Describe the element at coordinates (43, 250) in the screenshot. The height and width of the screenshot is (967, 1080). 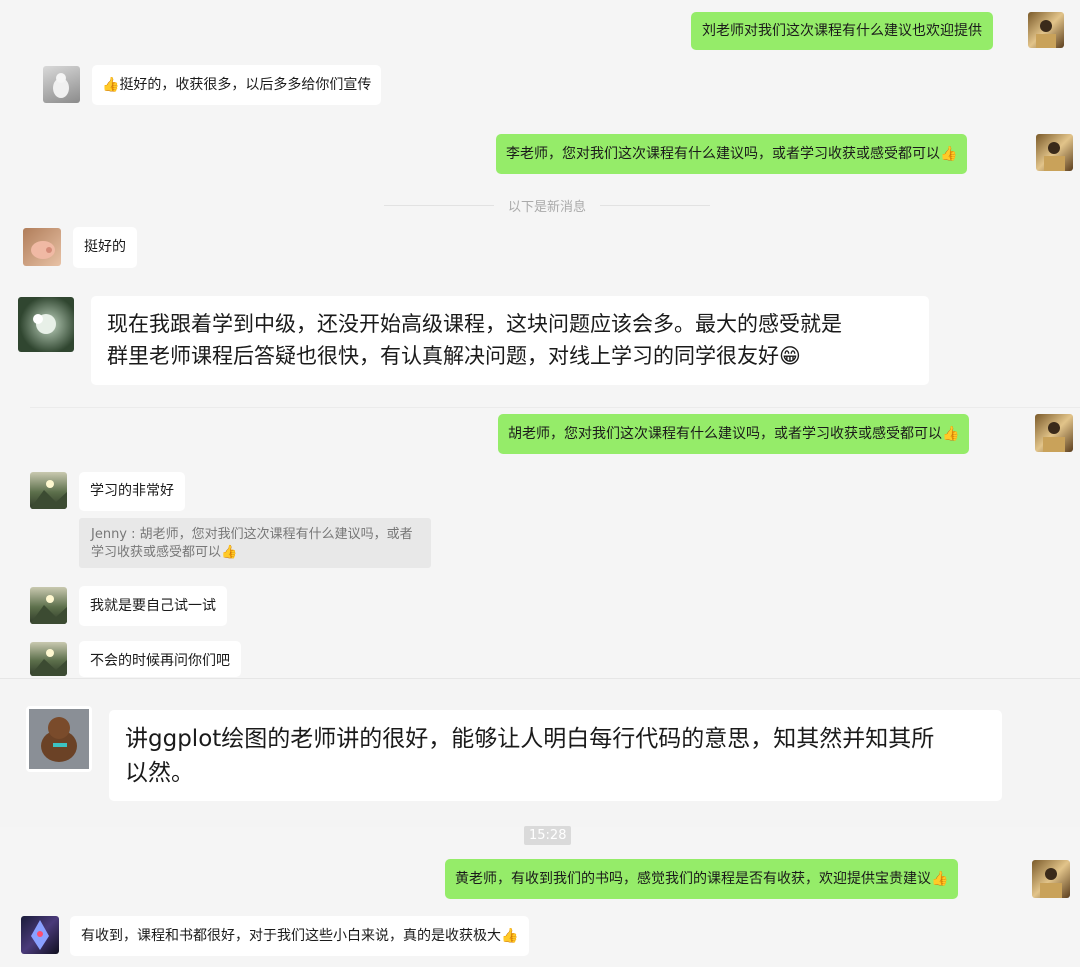
I see `pig-avatar-icon` at that location.